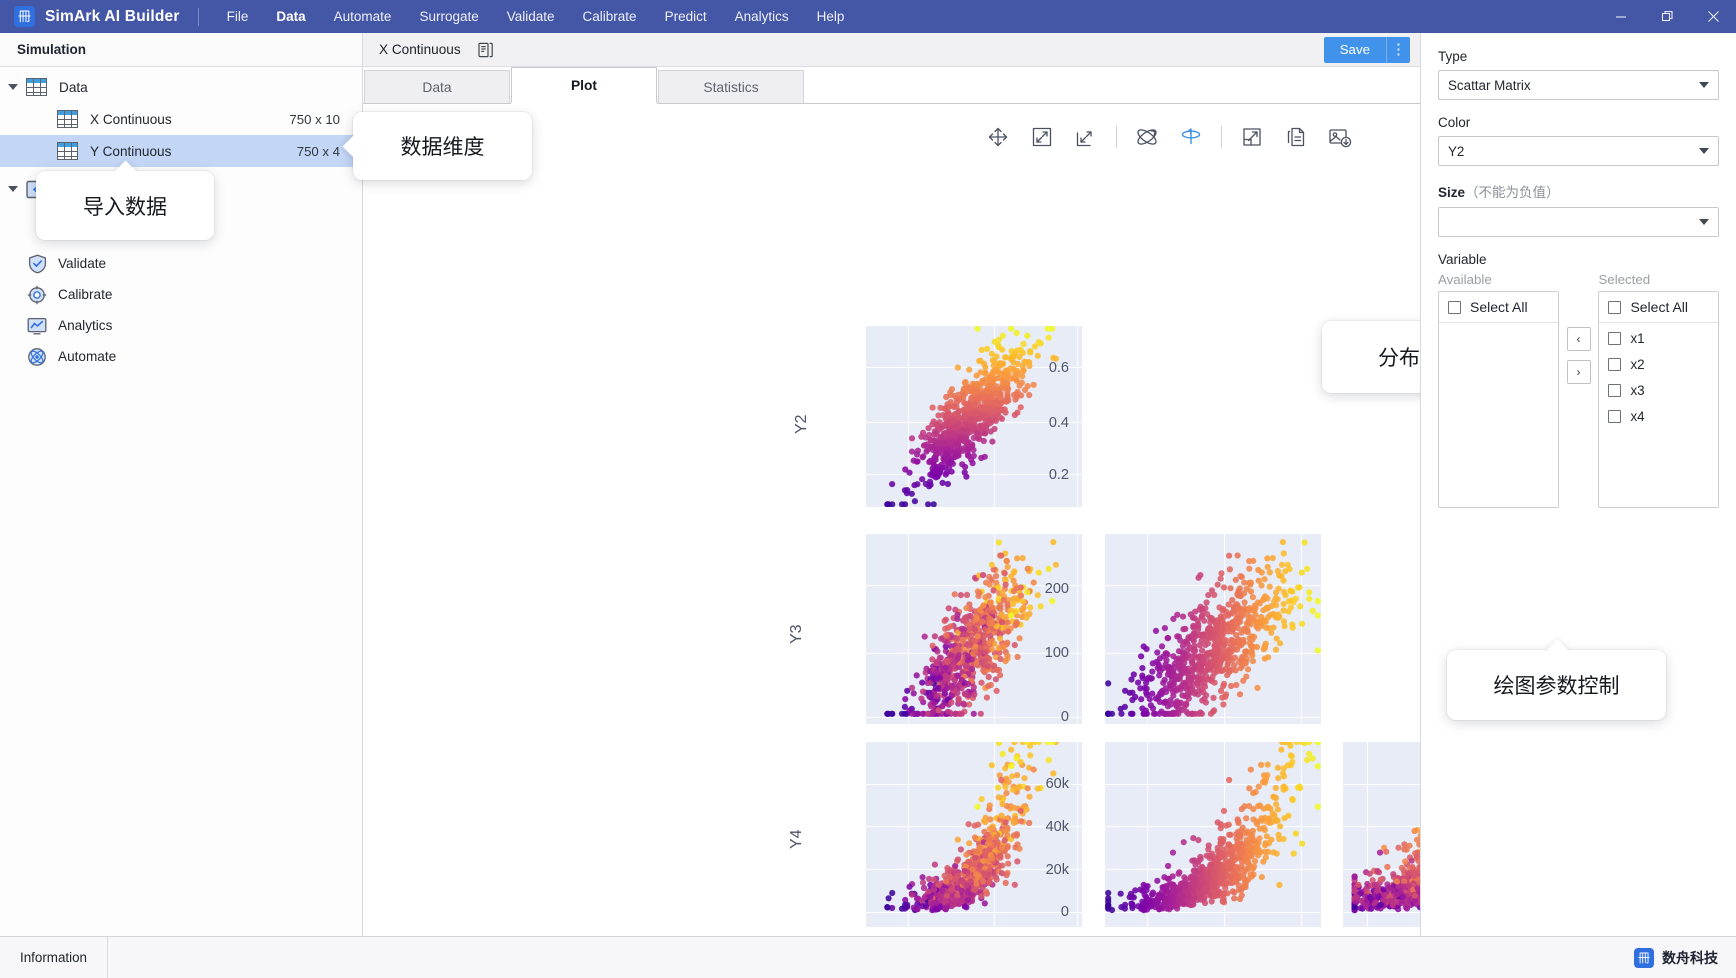 The width and height of the screenshot is (1736, 978). Describe the element at coordinates (1658, 390) in the screenshot. I see `list-item: x3` at that location.